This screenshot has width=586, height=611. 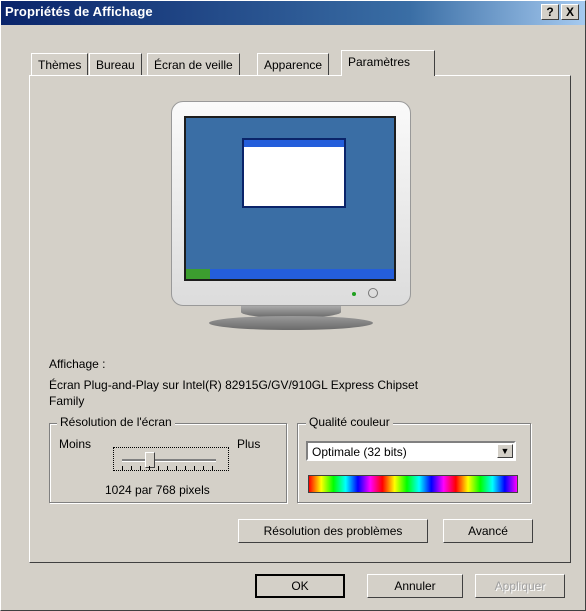 I want to click on title-bar: Propriétés de Affichage ? X, so click(x=293, y=13).